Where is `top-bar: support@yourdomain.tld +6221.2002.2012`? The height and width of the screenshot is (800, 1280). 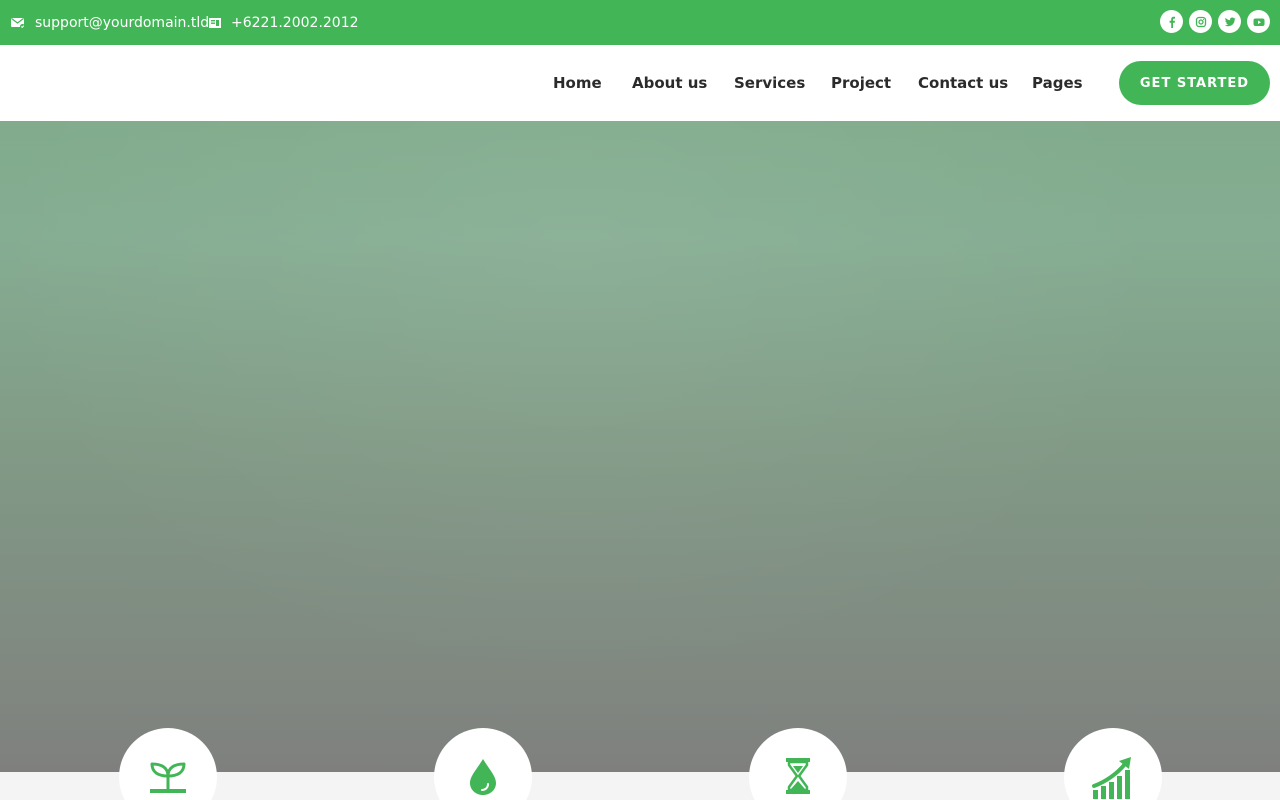
top-bar: support@yourdomain.tld +6221.2002.2012 is located at coordinates (640, 22).